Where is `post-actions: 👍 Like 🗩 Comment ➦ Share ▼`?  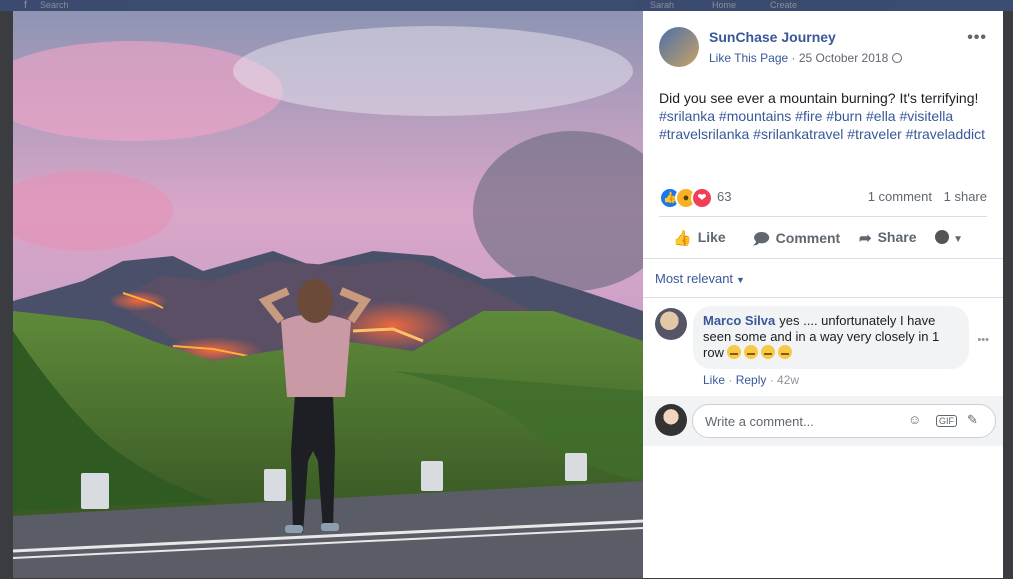 post-actions: 👍 Like 🗩 Comment ➦ Share ▼ is located at coordinates (823, 238).